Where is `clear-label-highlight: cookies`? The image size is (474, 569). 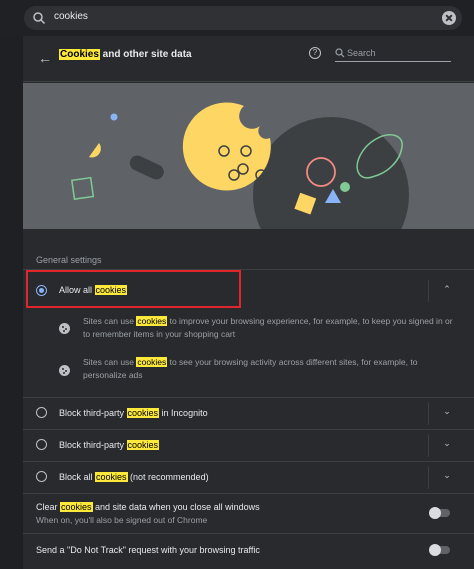 clear-label-highlight: cookies is located at coordinates (76, 507).